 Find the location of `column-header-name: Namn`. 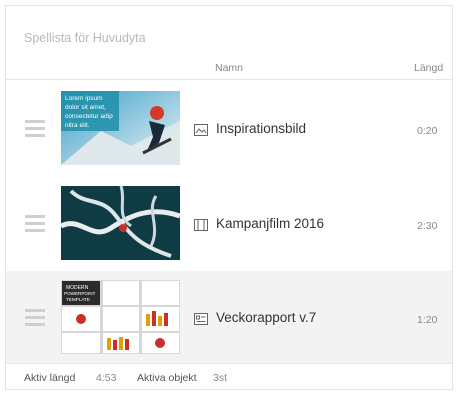

column-header-name: Namn is located at coordinates (229, 68).